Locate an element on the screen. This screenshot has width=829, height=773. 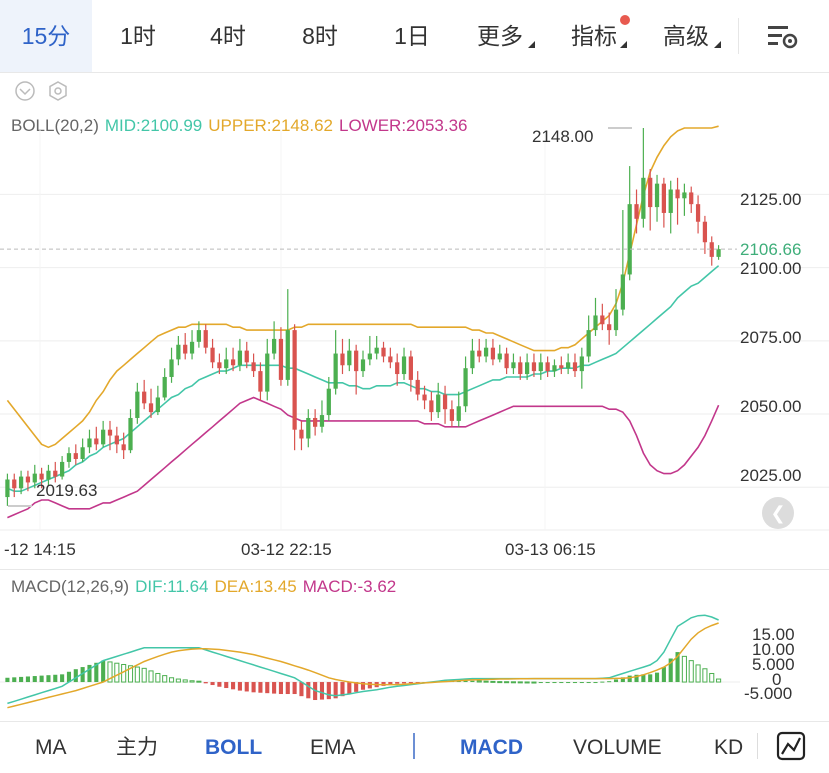
macd-dea-line is located at coordinates (363, 665).